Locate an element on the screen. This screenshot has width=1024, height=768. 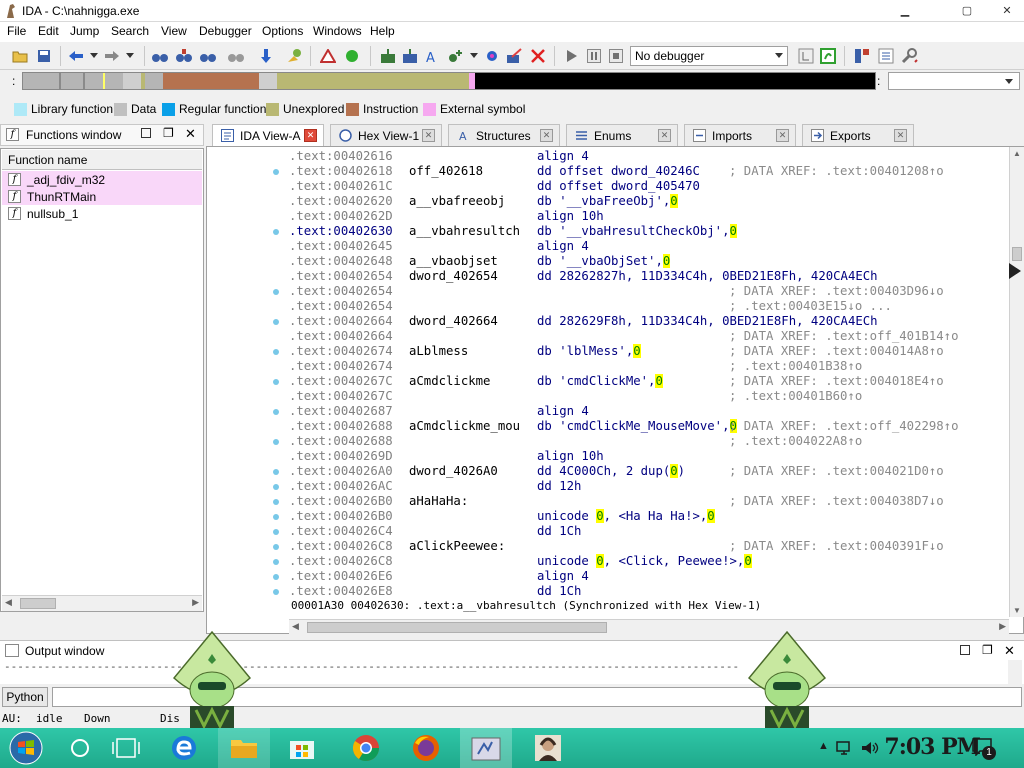
scroll-left-icon: ◀ is located at coordinates (295, 626).